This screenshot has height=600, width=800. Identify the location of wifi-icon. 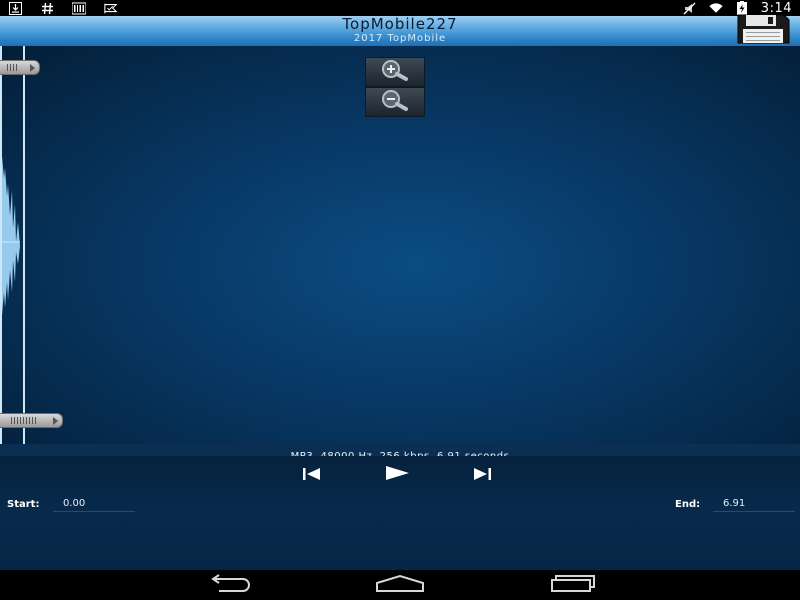
(716, 8).